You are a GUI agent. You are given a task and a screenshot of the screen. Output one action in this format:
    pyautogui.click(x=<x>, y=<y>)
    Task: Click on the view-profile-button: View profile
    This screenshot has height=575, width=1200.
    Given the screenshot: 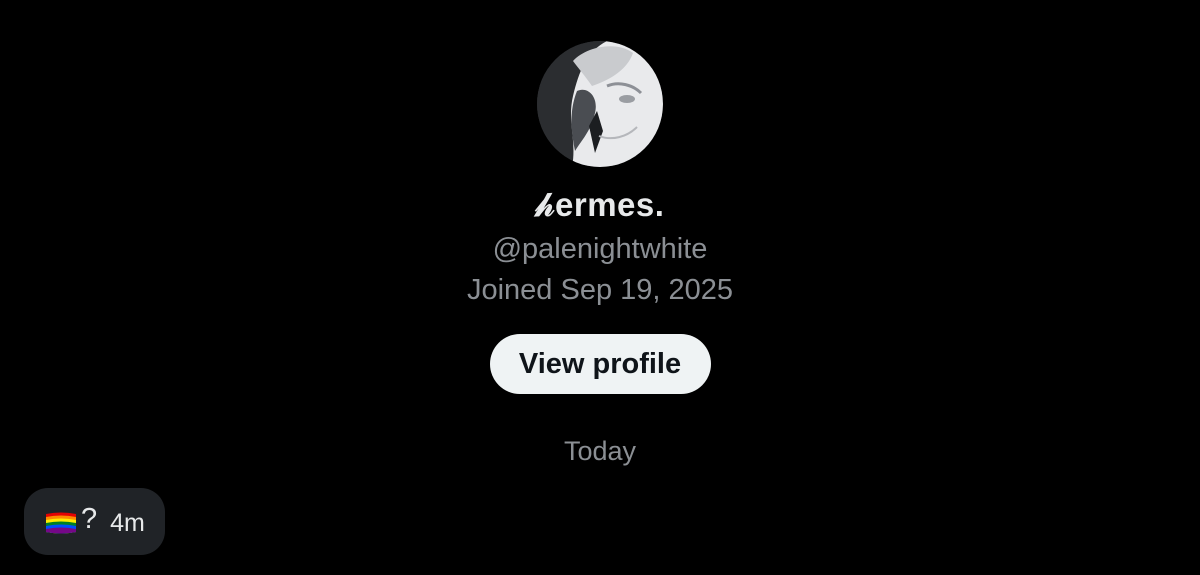 What is the action you would take?
    pyautogui.click(x=600, y=364)
    